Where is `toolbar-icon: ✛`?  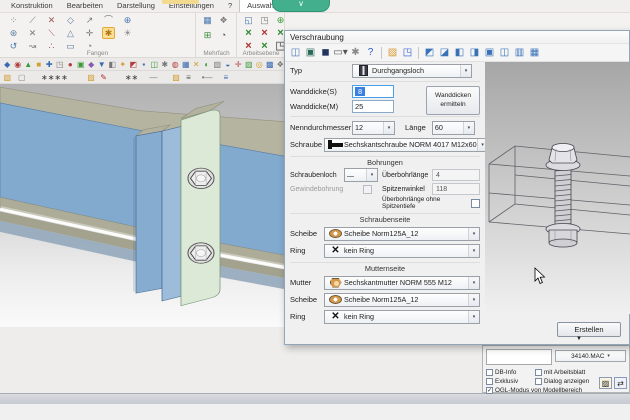 toolbar-icon: ✛ is located at coordinates (238, 64).